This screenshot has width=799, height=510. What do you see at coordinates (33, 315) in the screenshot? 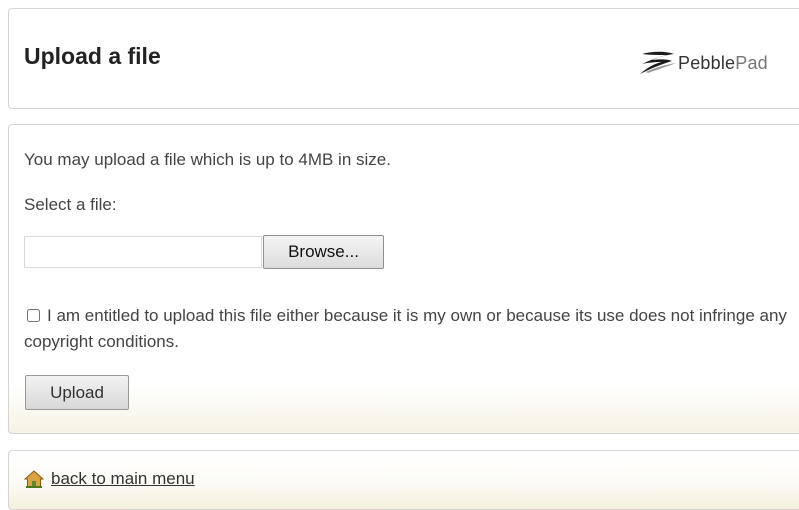
I see `copyright-consent-checkbox` at bounding box center [33, 315].